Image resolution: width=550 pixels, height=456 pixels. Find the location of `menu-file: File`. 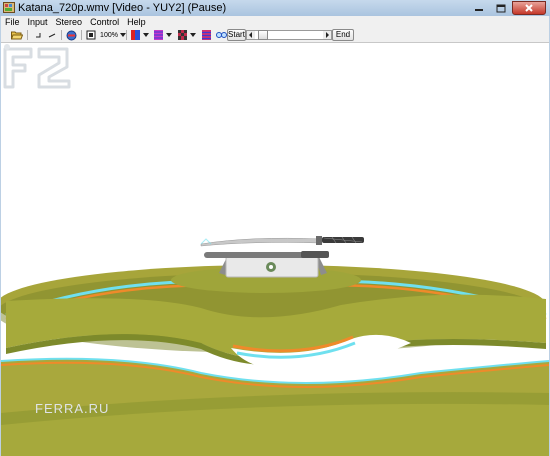

menu-file: File is located at coordinates (12, 22).